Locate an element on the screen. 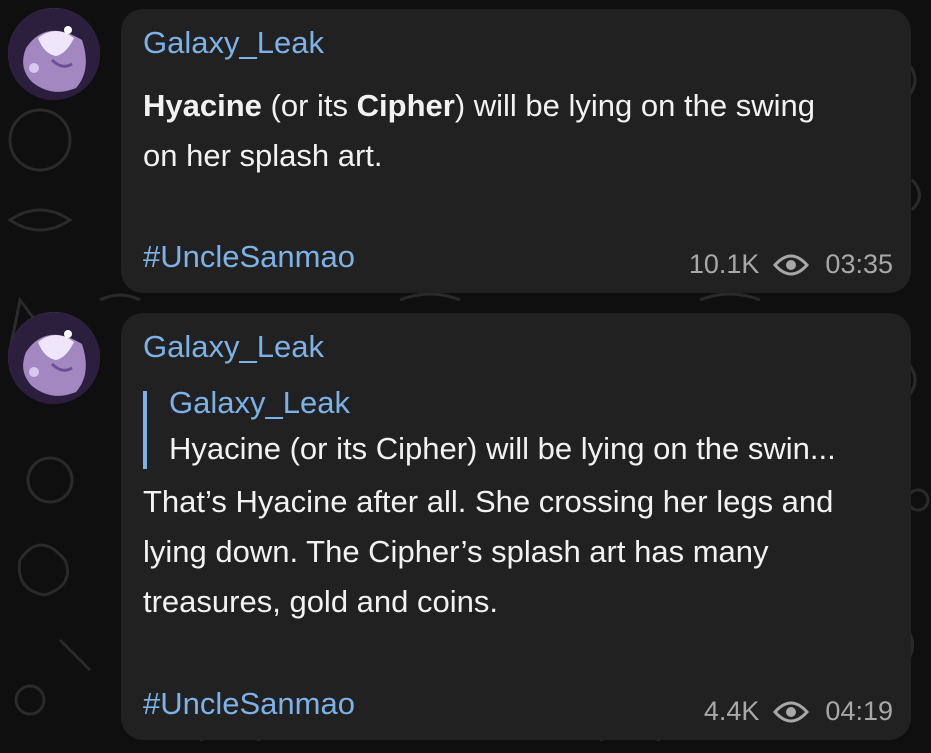 This screenshot has height=753, width=931. timestamp: 04:19 is located at coordinates (859, 711).